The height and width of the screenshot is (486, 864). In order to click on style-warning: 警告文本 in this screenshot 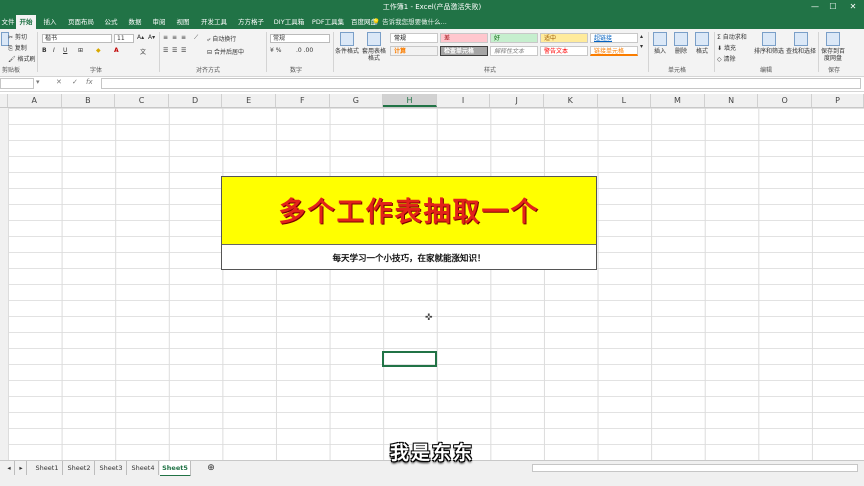, I will do `click(564, 51)`.